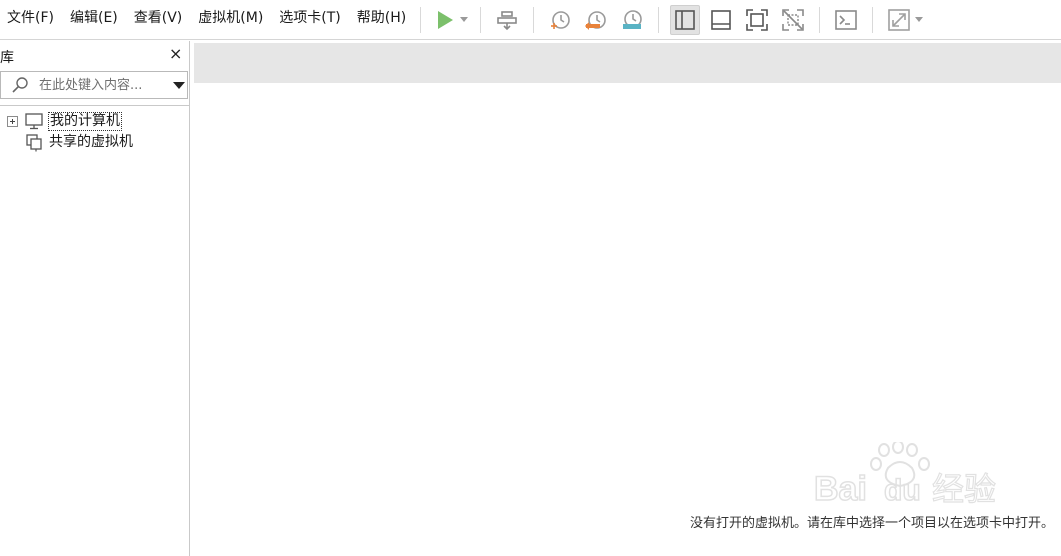 This screenshot has width=1061, height=556. I want to click on library-title: 库, so click(7, 58).